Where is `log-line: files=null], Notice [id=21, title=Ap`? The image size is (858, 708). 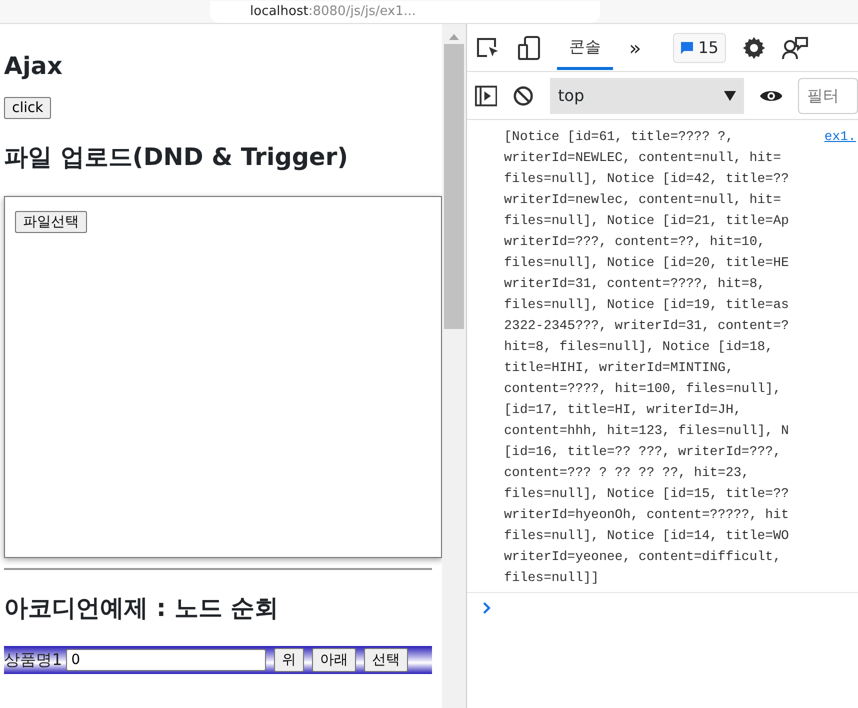
log-line: files=null], Notice [id=21, title=Ap is located at coordinates (646, 221).